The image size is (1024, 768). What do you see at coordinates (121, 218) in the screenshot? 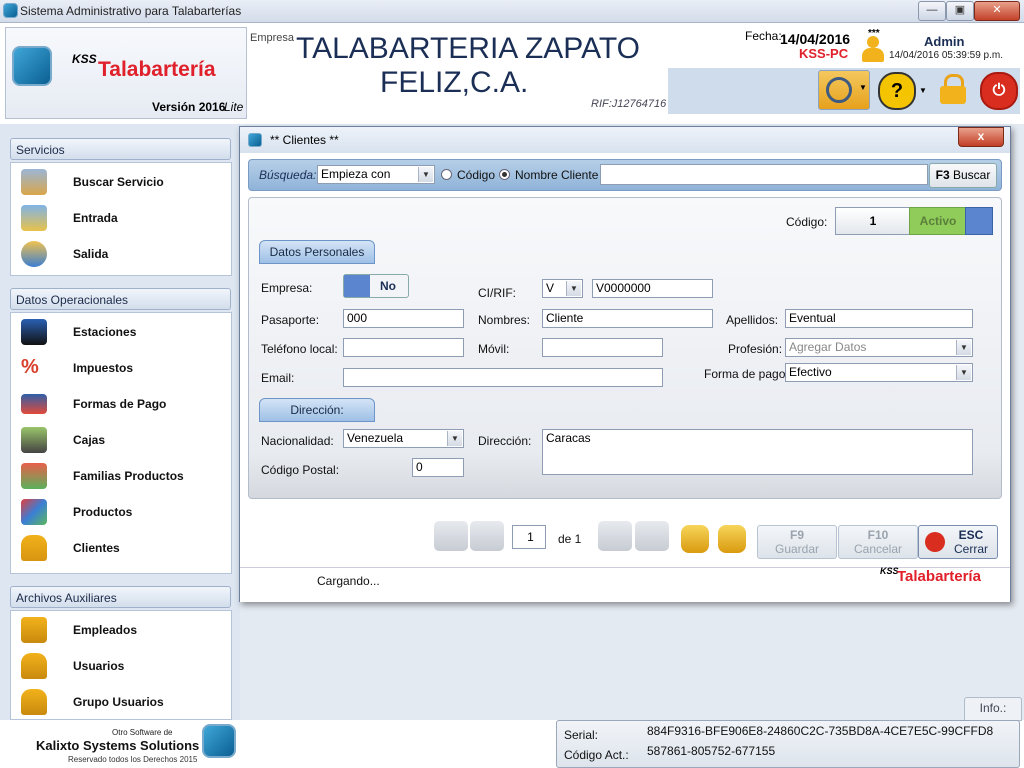
I see `sidebar-item-entrada: Entrada` at bounding box center [121, 218].